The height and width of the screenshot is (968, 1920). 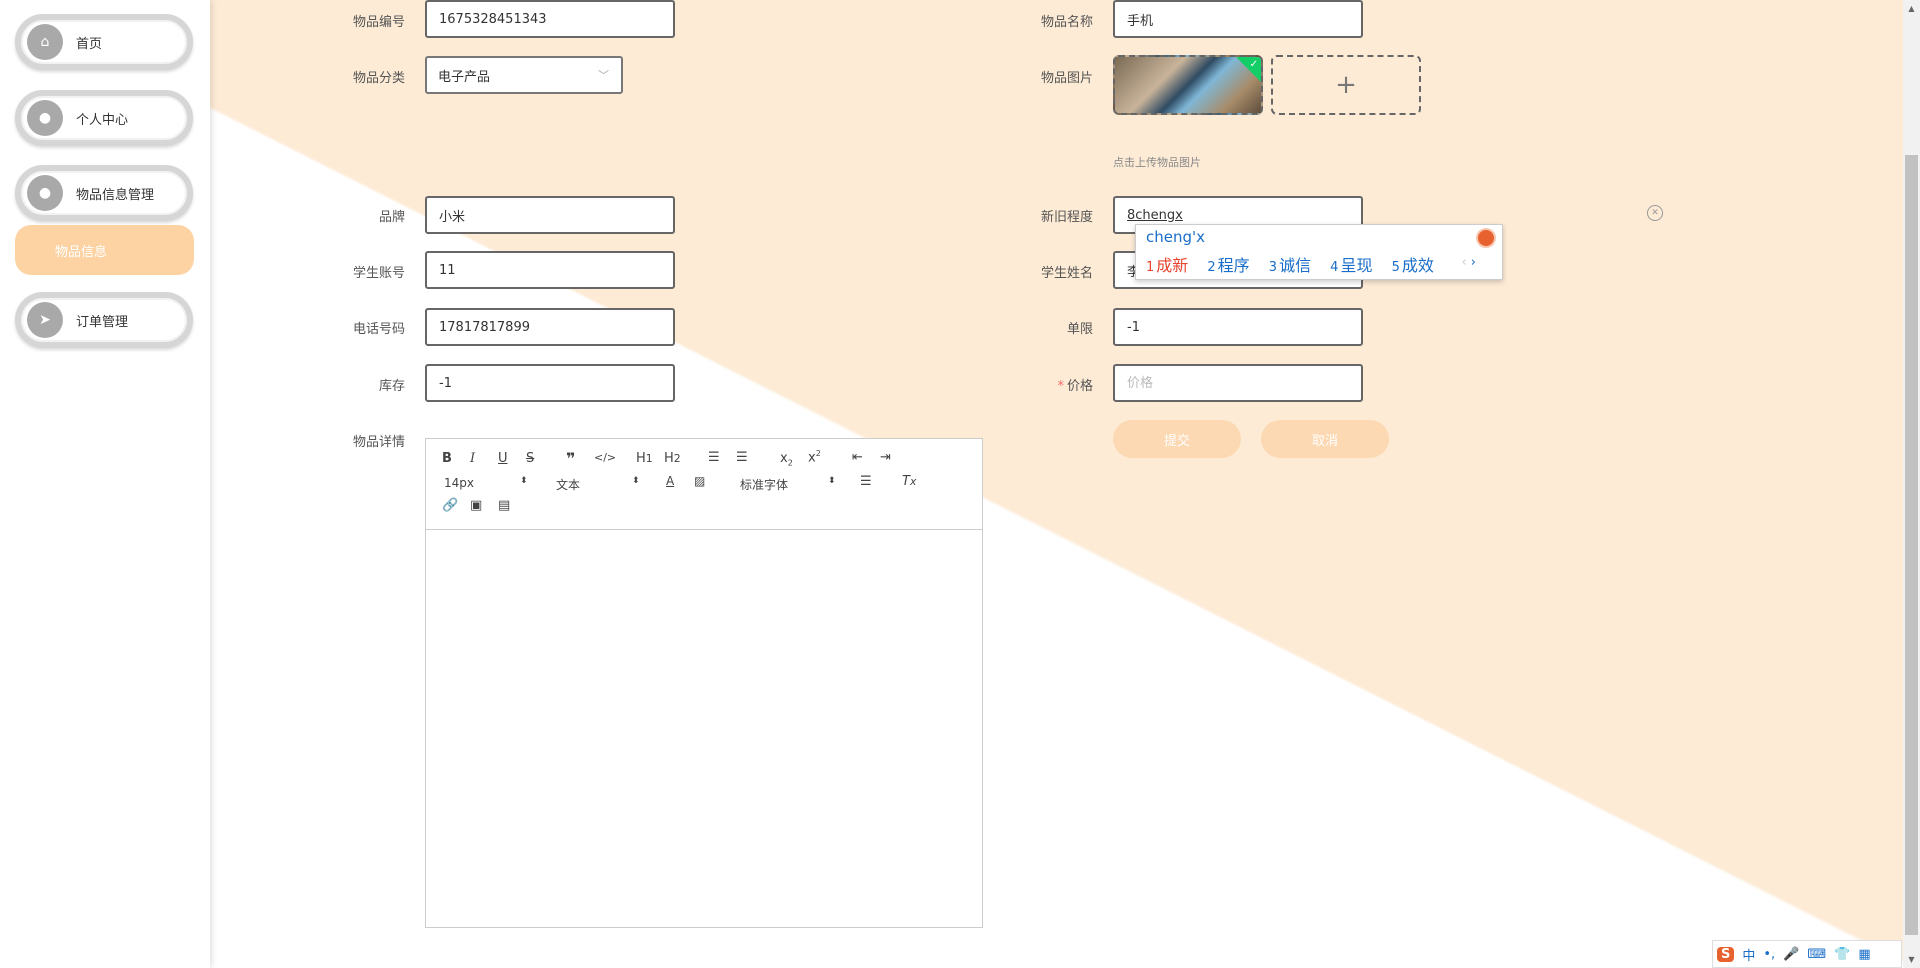 I want to click on image-upload-button: +, so click(x=1346, y=85).